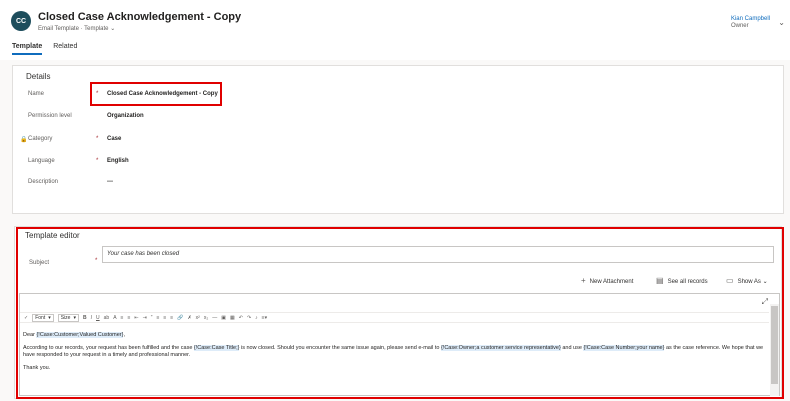 This screenshot has width=790, height=401. I want to click on field-label: Language, so click(41, 161).